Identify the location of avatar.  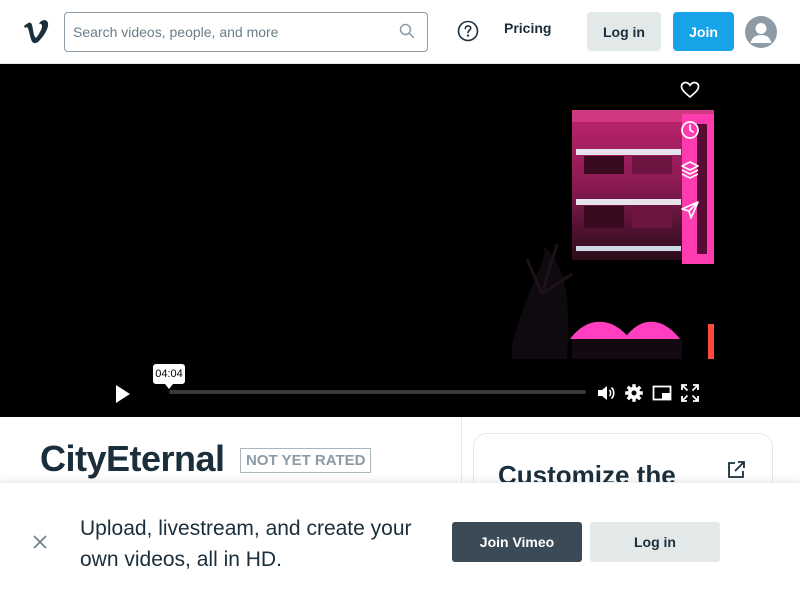
(761, 32).